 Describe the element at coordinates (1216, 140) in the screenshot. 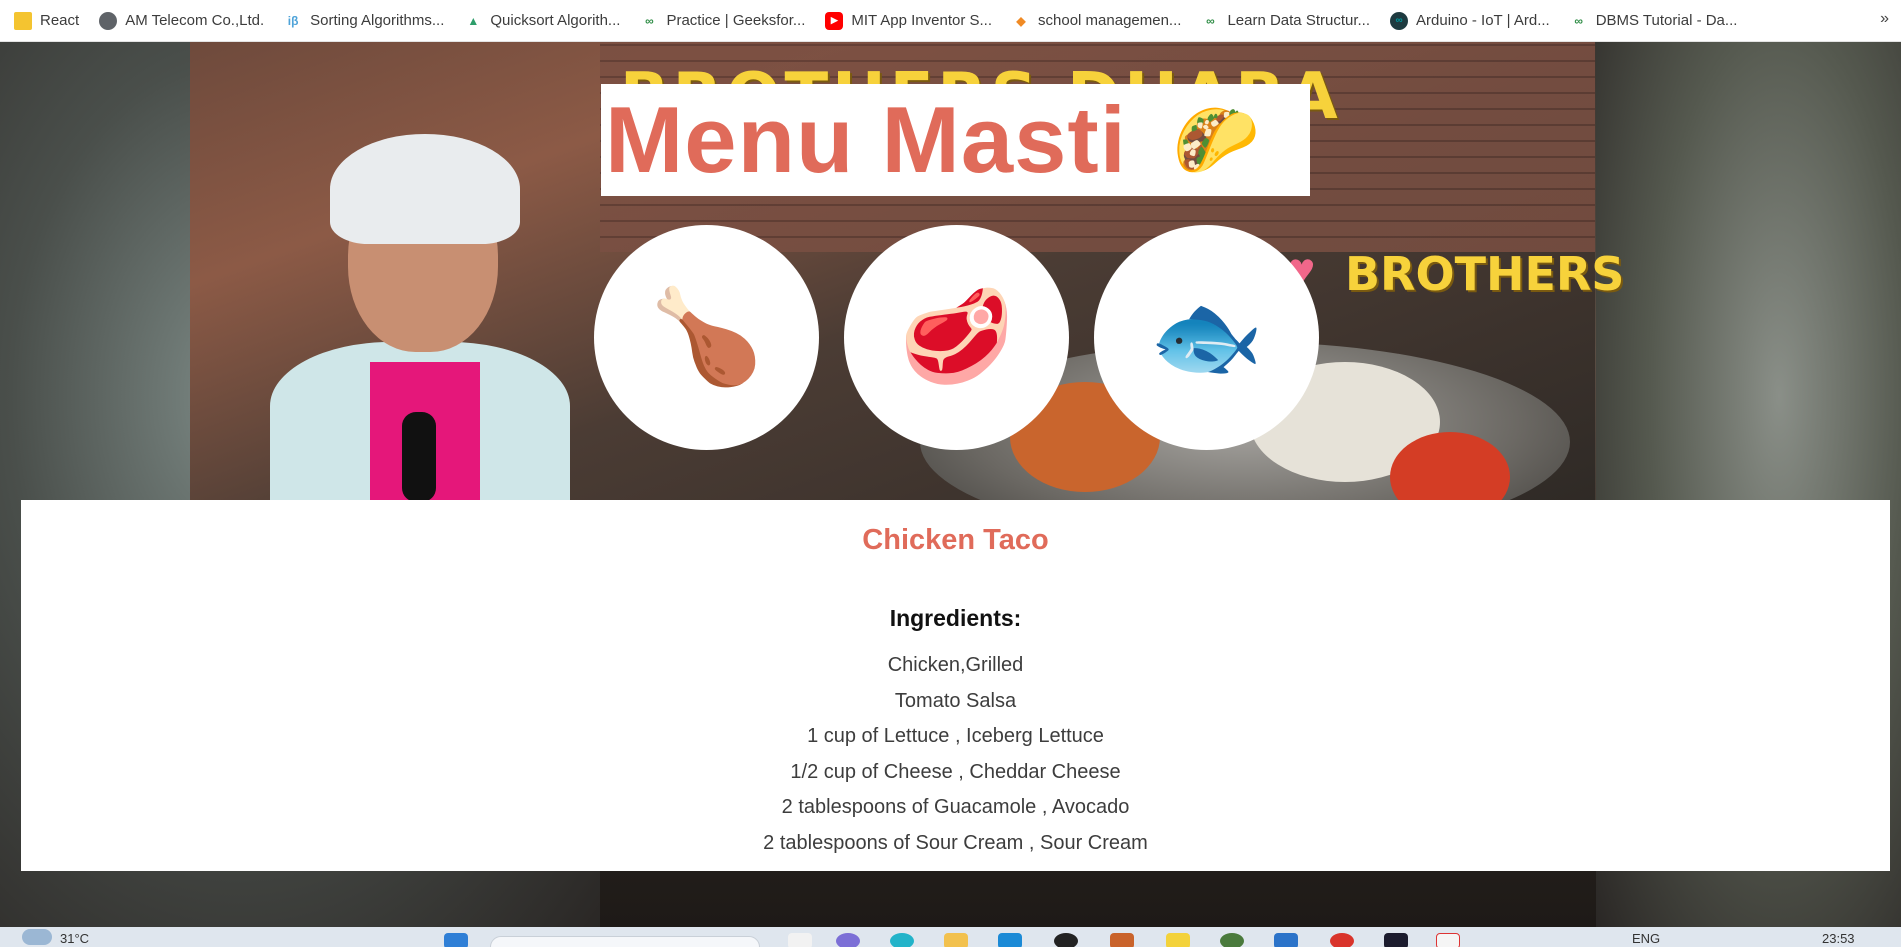

I see `taco-icon: 🌮` at that location.